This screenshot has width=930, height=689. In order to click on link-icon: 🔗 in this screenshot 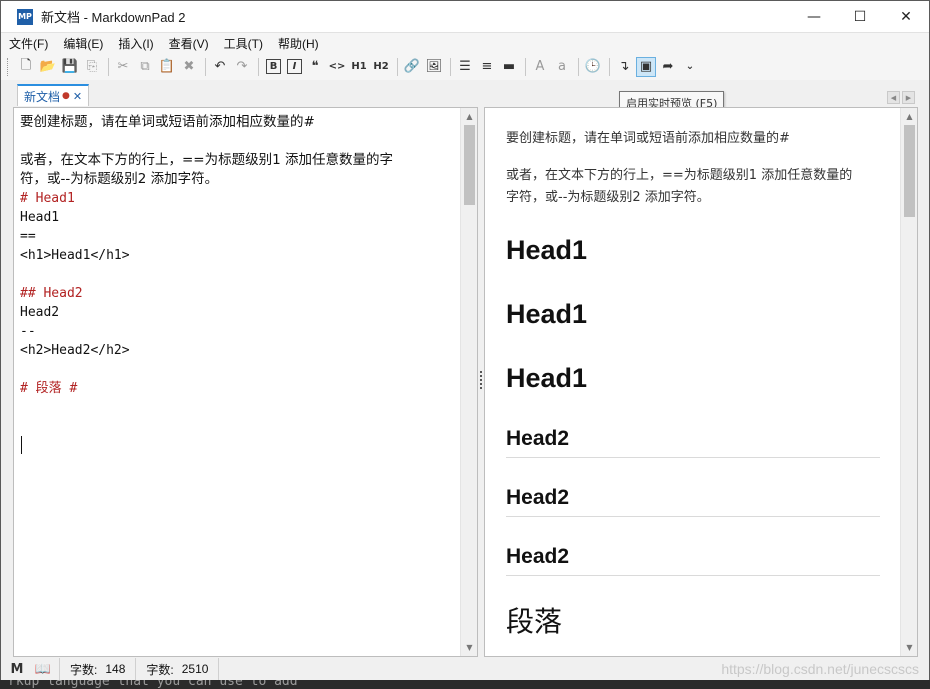, I will do `click(412, 67)`.